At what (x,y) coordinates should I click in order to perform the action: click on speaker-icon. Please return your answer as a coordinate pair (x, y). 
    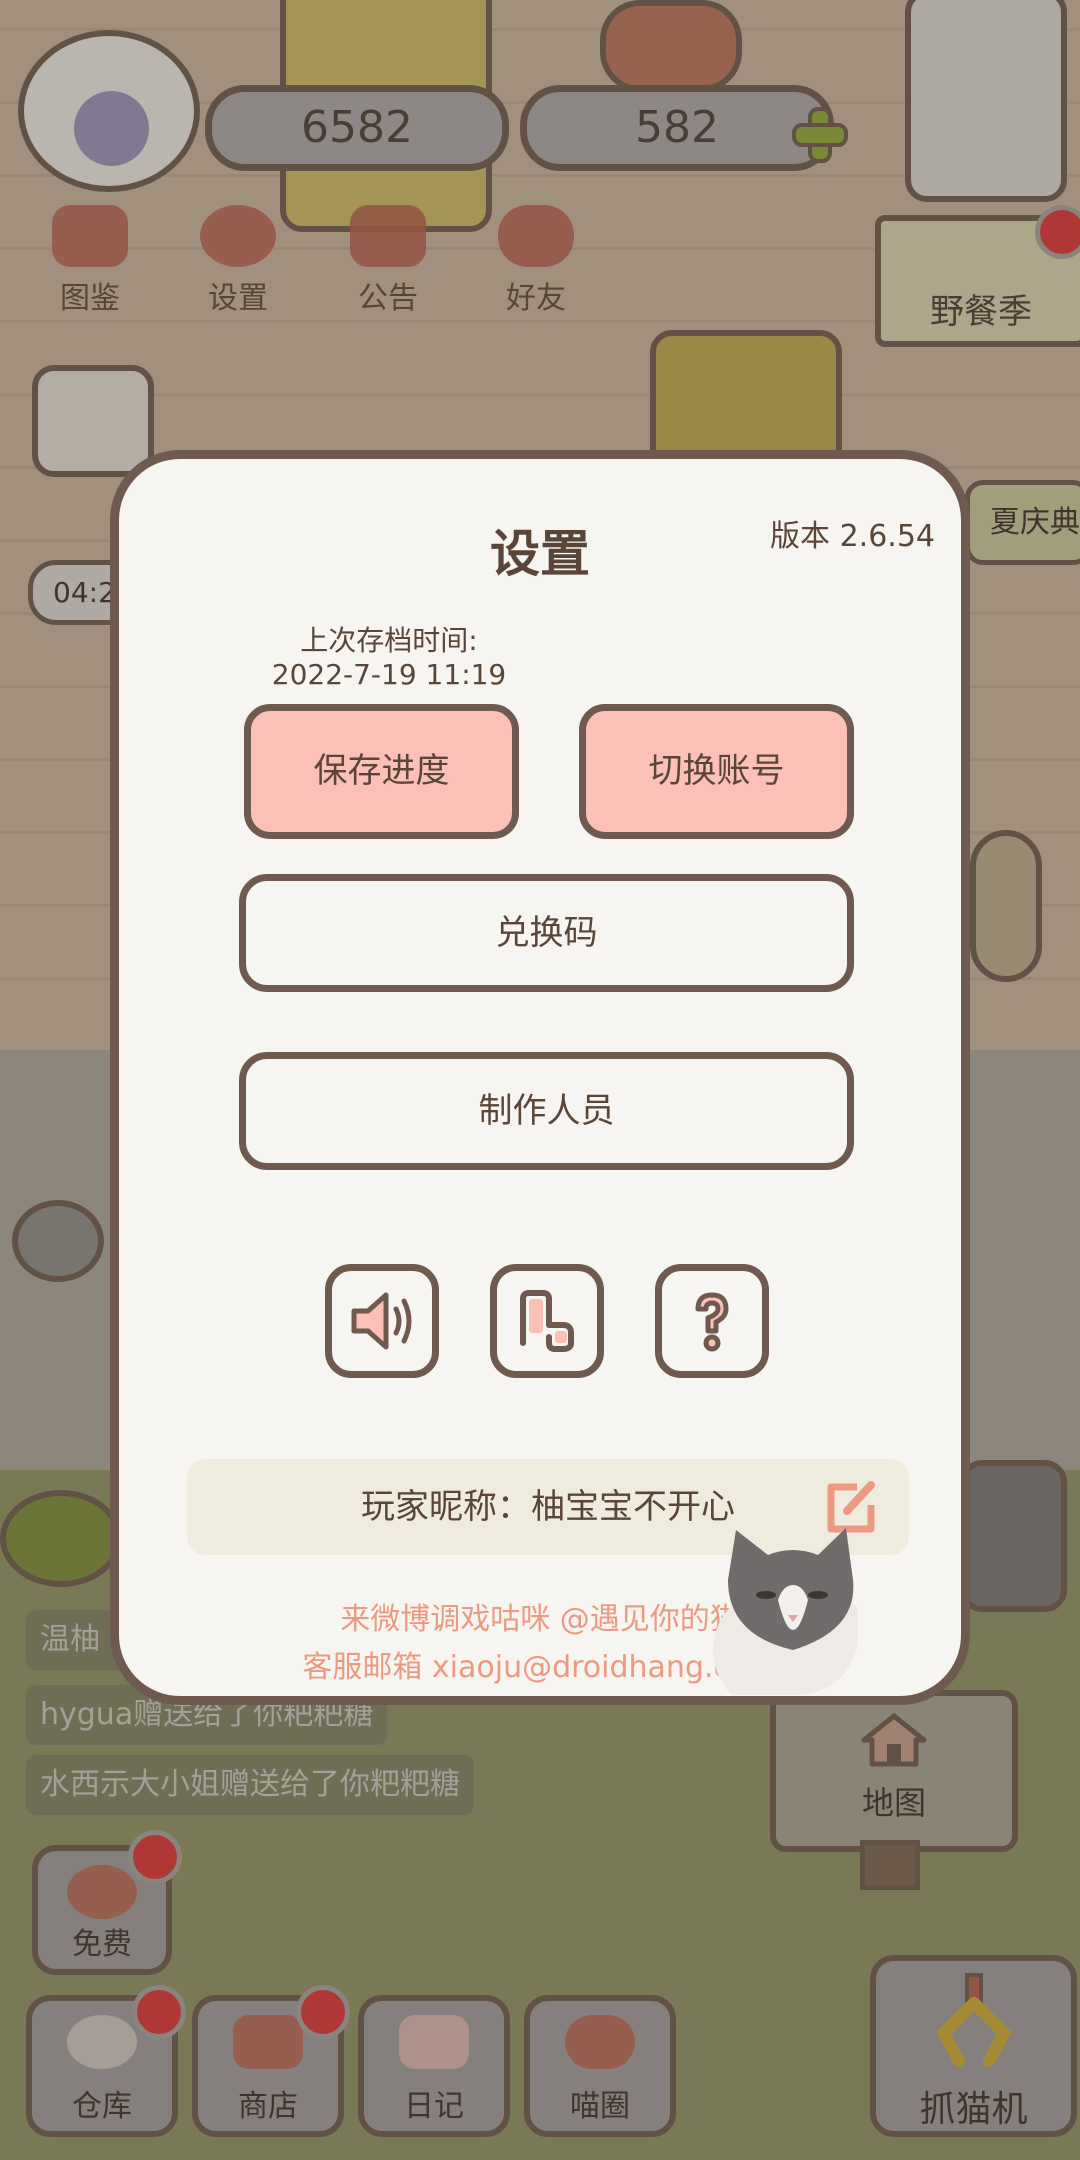
    Looking at the image, I should click on (381, 1321).